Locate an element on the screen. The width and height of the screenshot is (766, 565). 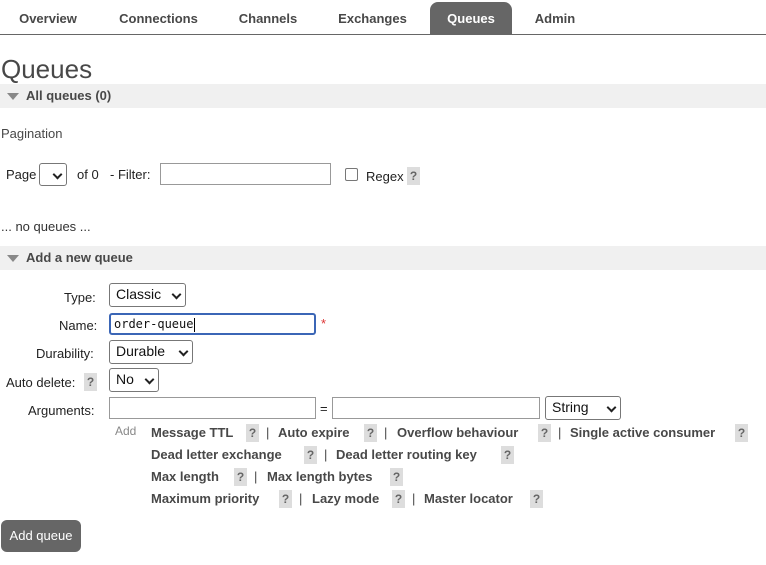
auto-delete-help-icon: ? is located at coordinates (90, 382).